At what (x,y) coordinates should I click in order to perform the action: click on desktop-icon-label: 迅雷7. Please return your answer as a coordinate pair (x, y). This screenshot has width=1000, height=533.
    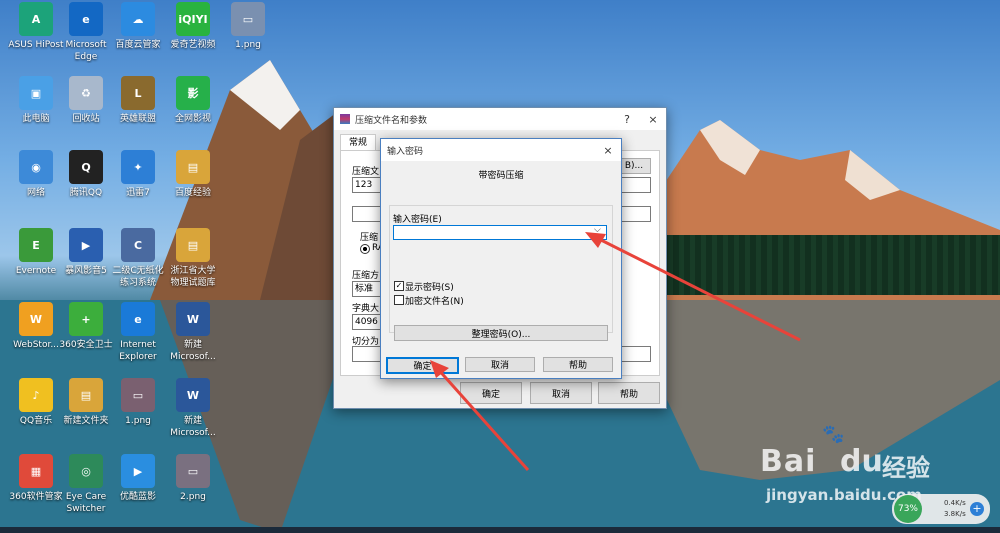
    Looking at the image, I should click on (138, 193).